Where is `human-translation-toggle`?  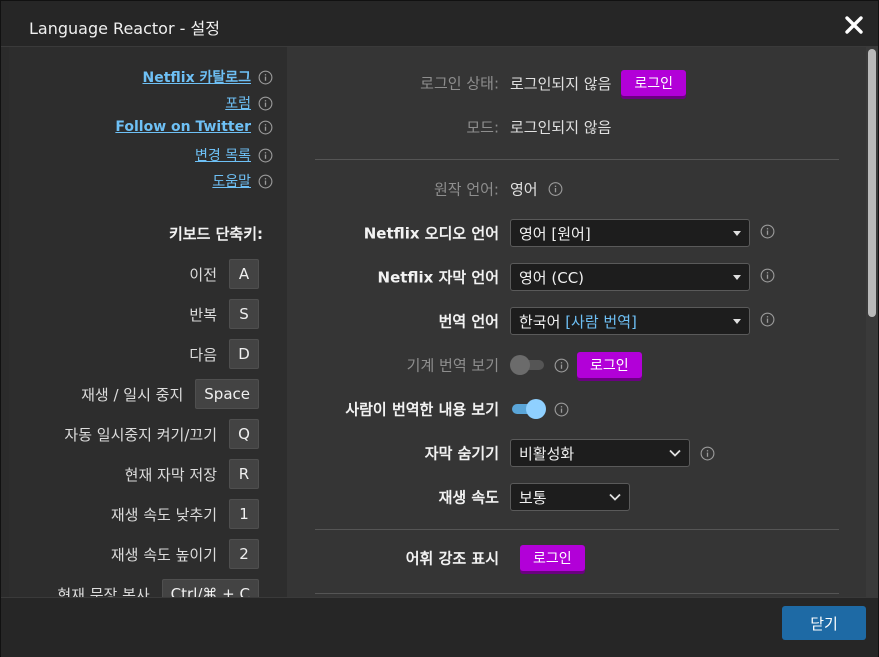
human-translation-toggle is located at coordinates (528, 409).